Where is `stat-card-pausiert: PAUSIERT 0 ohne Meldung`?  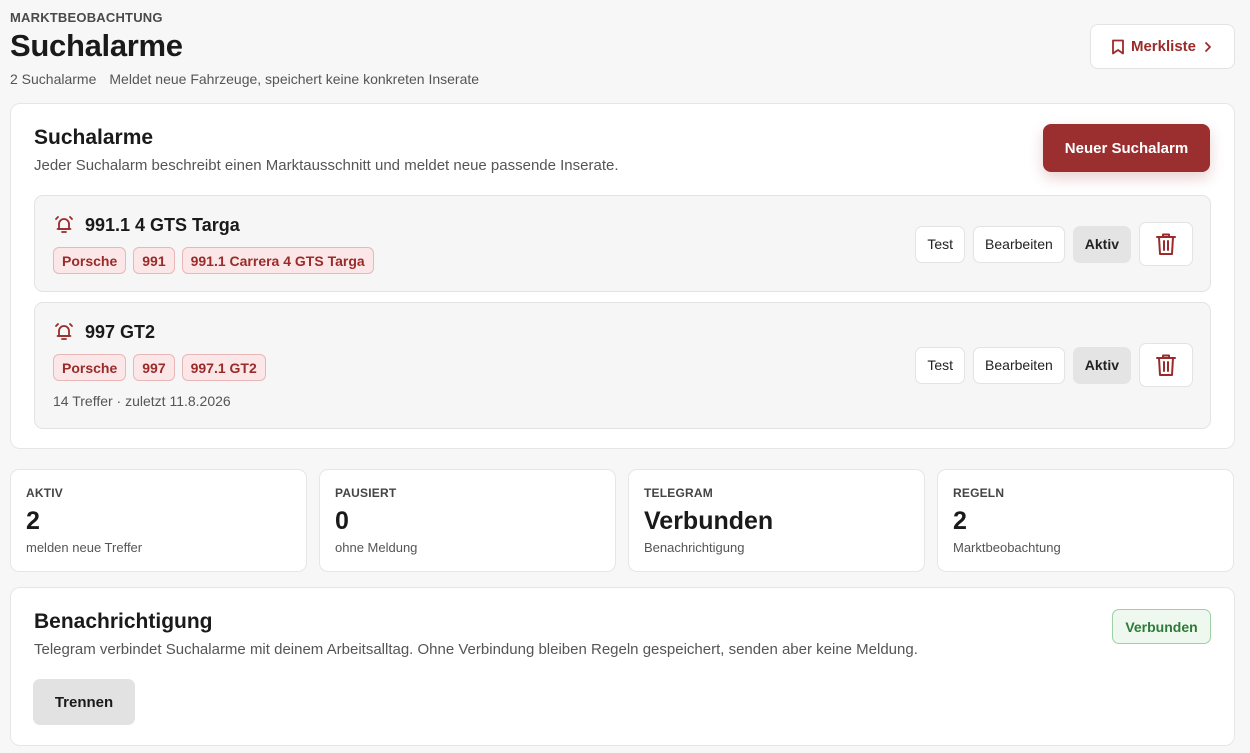 stat-card-pausiert: PAUSIERT 0 ohne Meldung is located at coordinates (467, 520).